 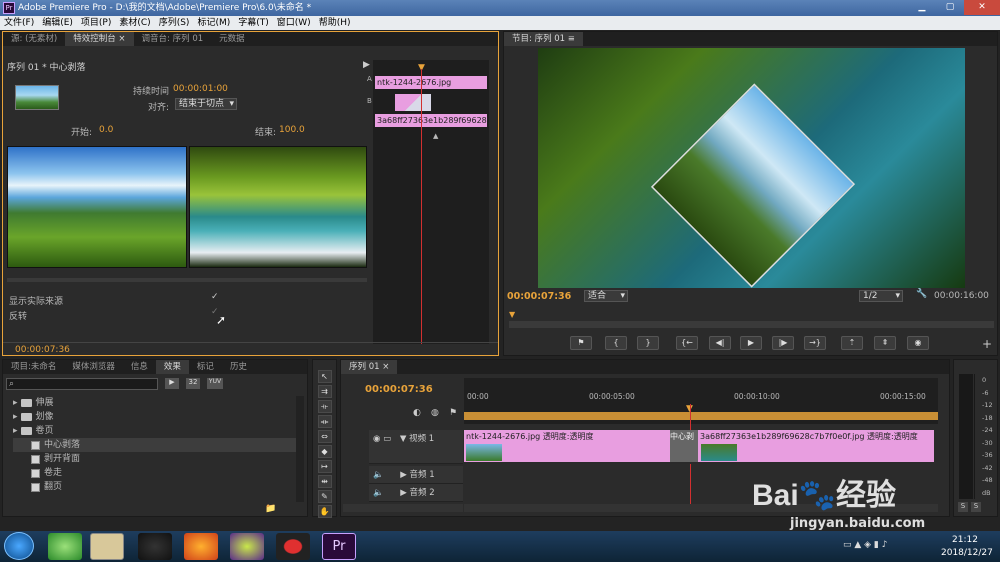 I want to click on tab-project-0: 项目:未命名, so click(x=33, y=367).